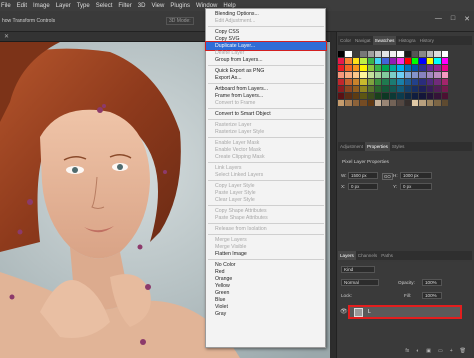 The image size is (474, 358). Describe the element at coordinates (463, 352) in the screenshot. I see `layers-footer-icon: 🗑` at that location.